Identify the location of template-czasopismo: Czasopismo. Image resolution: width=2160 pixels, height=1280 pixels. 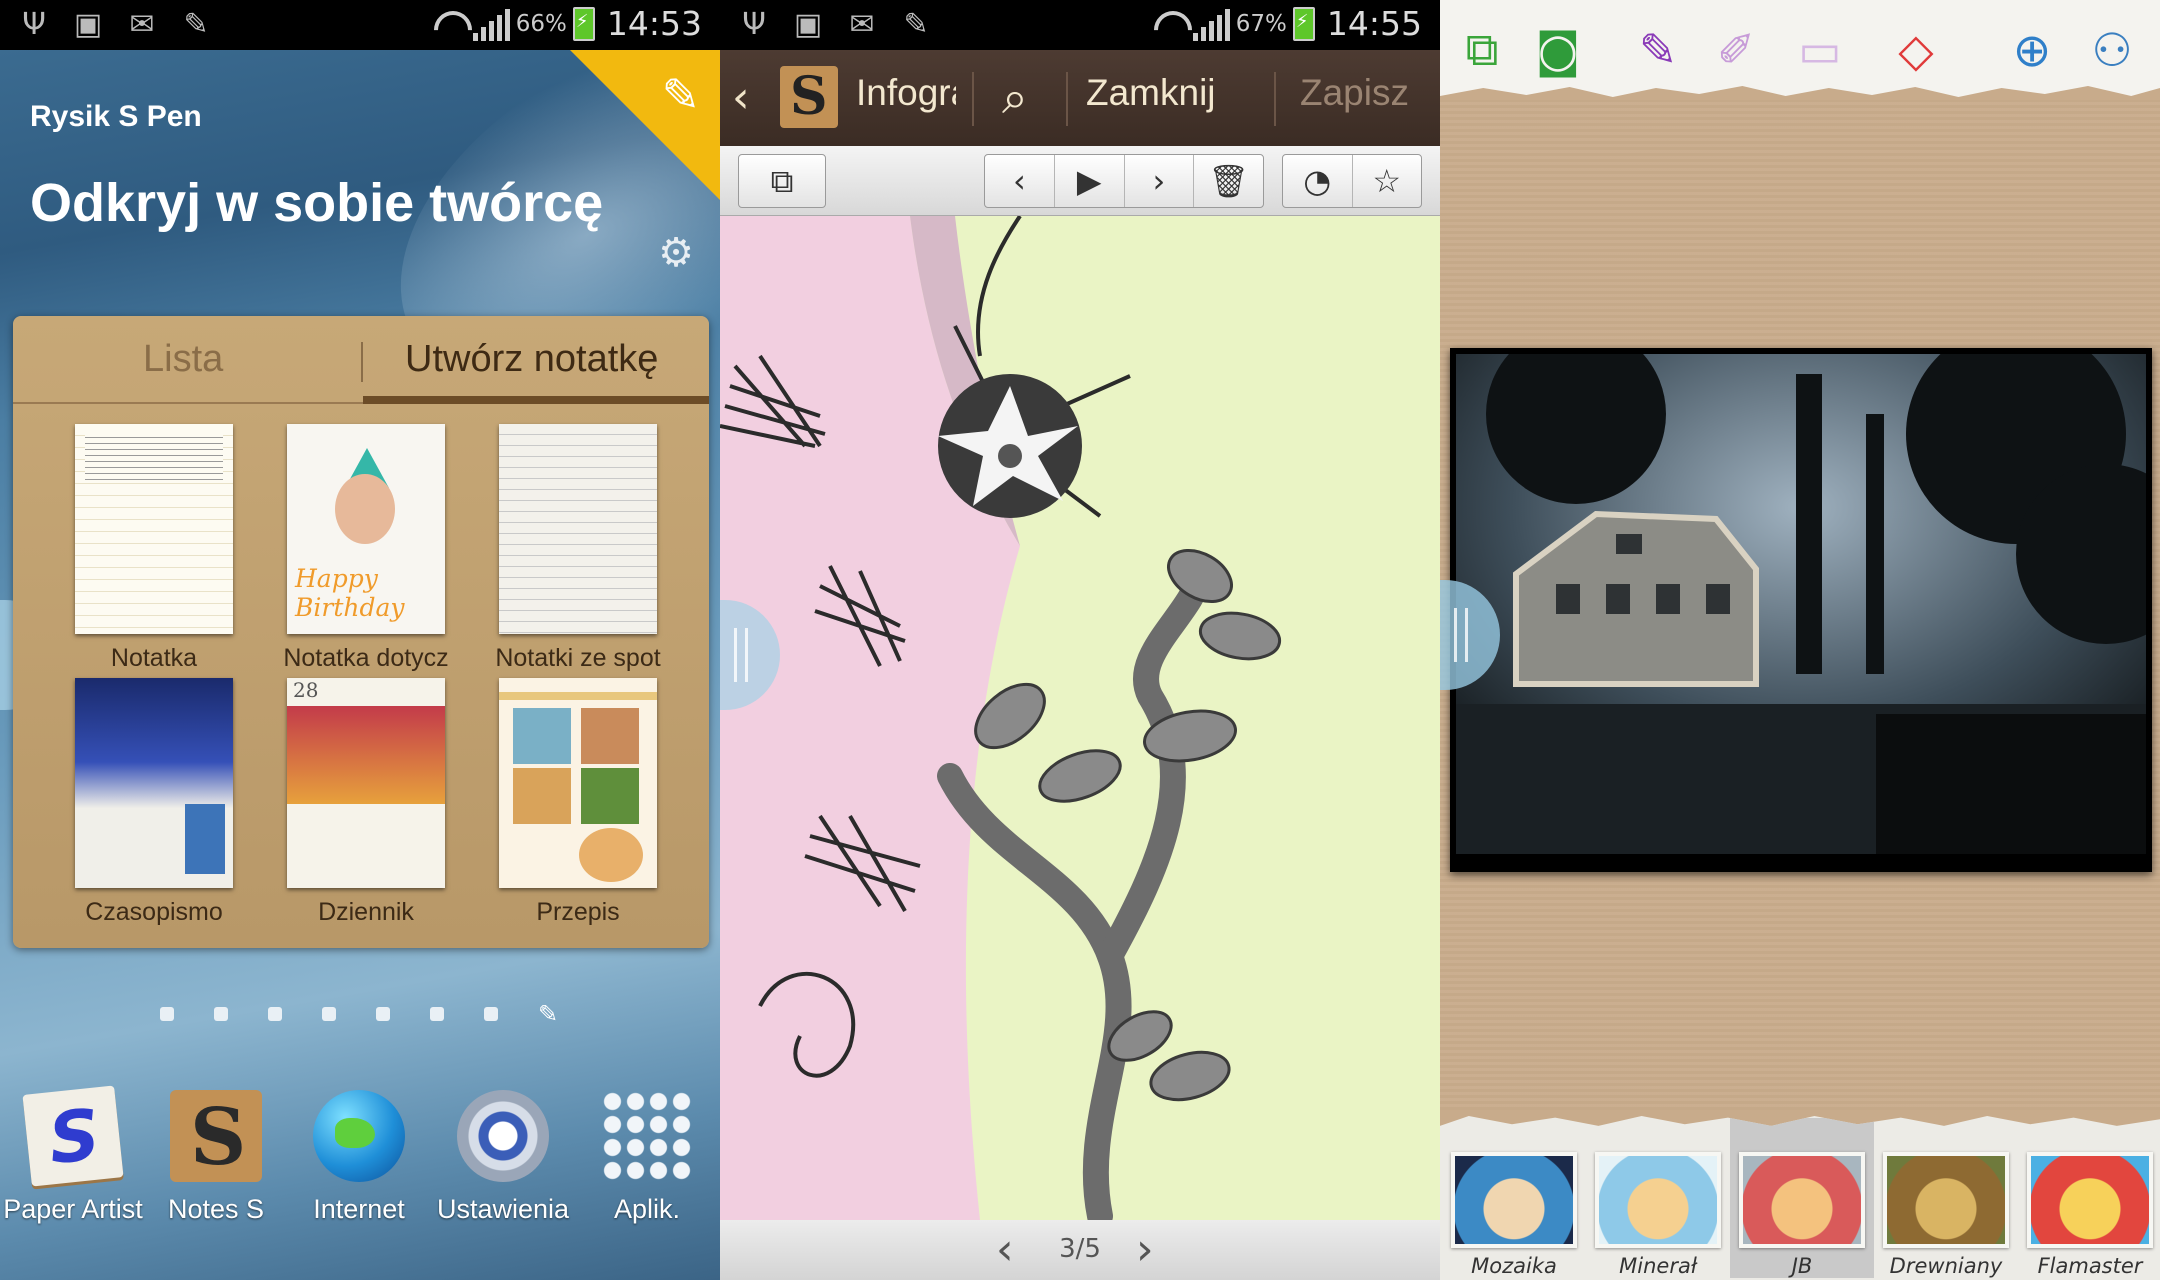
(154, 802).